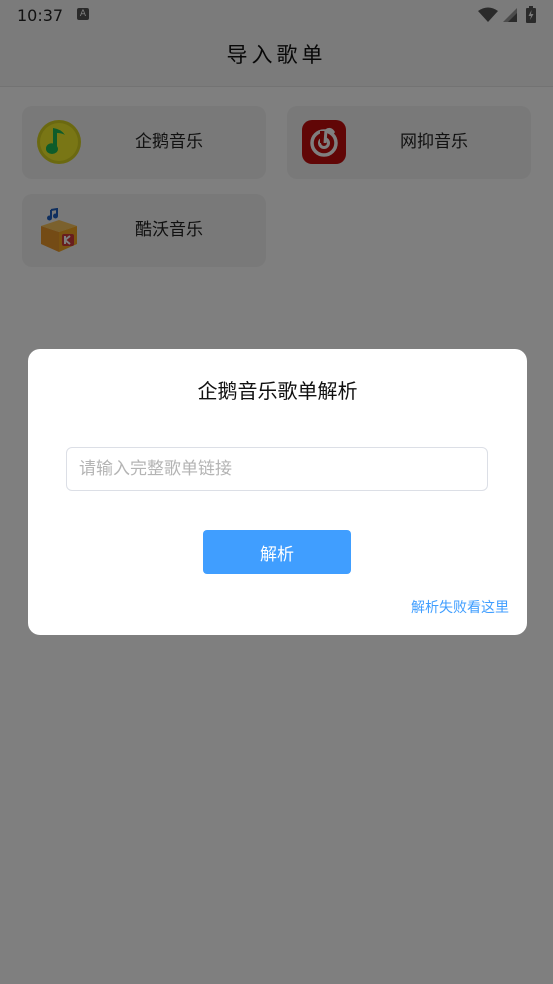  What do you see at coordinates (277, 552) in the screenshot?
I see `parse-button: 解析` at bounding box center [277, 552].